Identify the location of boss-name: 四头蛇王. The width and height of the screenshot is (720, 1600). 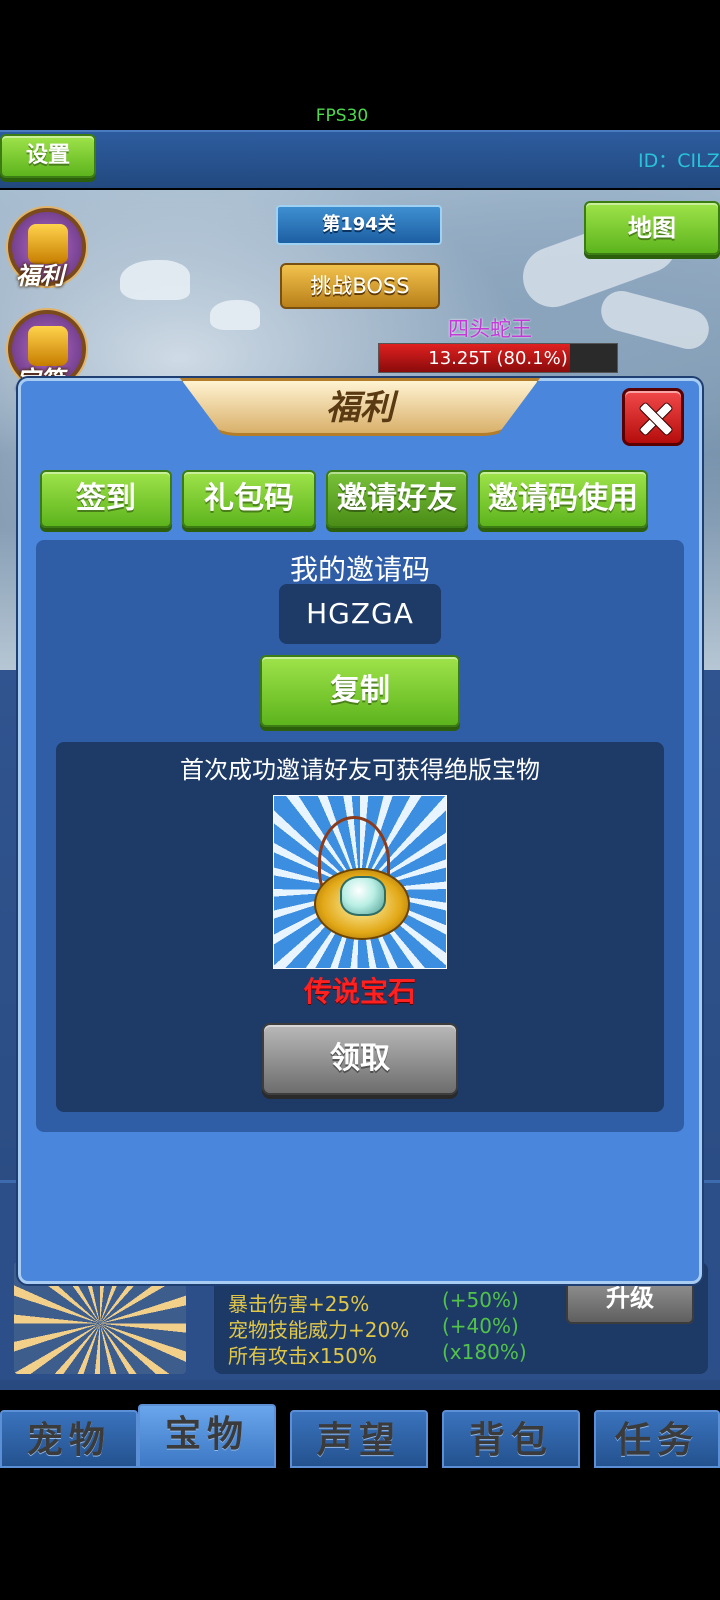
(490, 329).